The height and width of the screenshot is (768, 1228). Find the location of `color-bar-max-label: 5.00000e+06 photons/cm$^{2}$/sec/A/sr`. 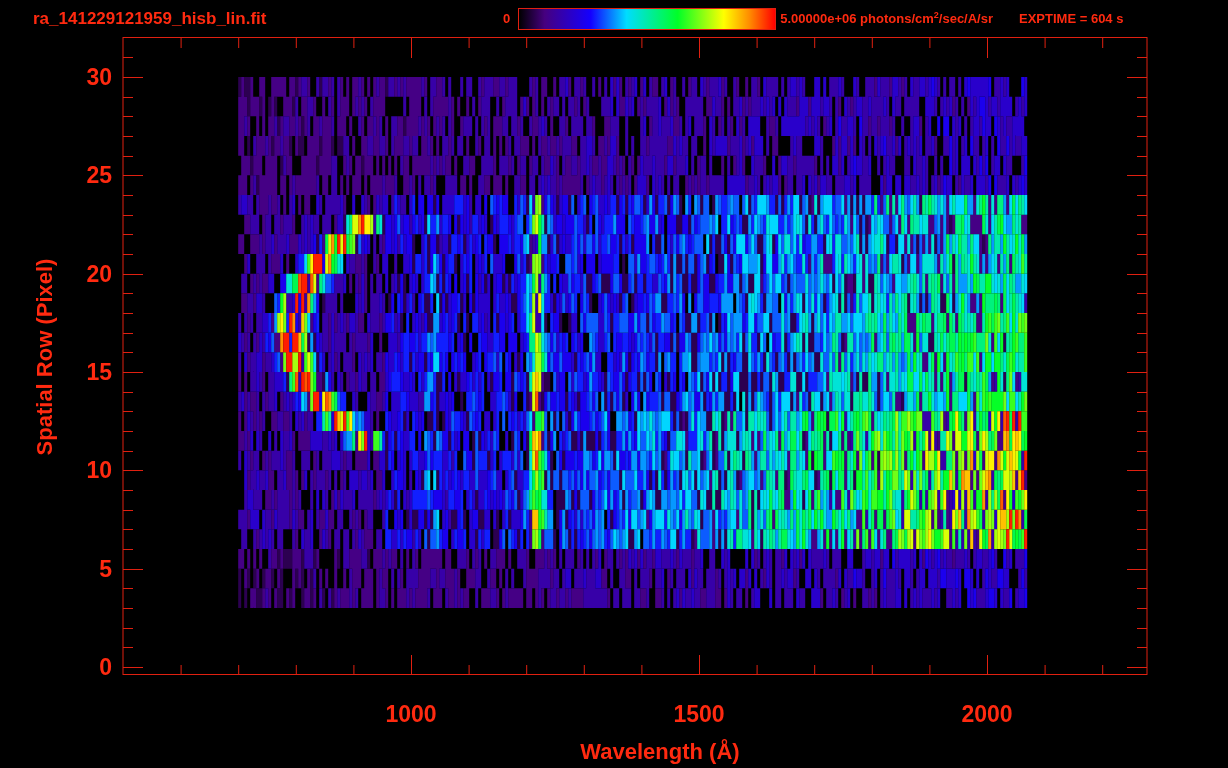

color-bar-max-label: 5.00000e+06 photons/cm$^{2}$/sec/A/sr is located at coordinates (886, 18).